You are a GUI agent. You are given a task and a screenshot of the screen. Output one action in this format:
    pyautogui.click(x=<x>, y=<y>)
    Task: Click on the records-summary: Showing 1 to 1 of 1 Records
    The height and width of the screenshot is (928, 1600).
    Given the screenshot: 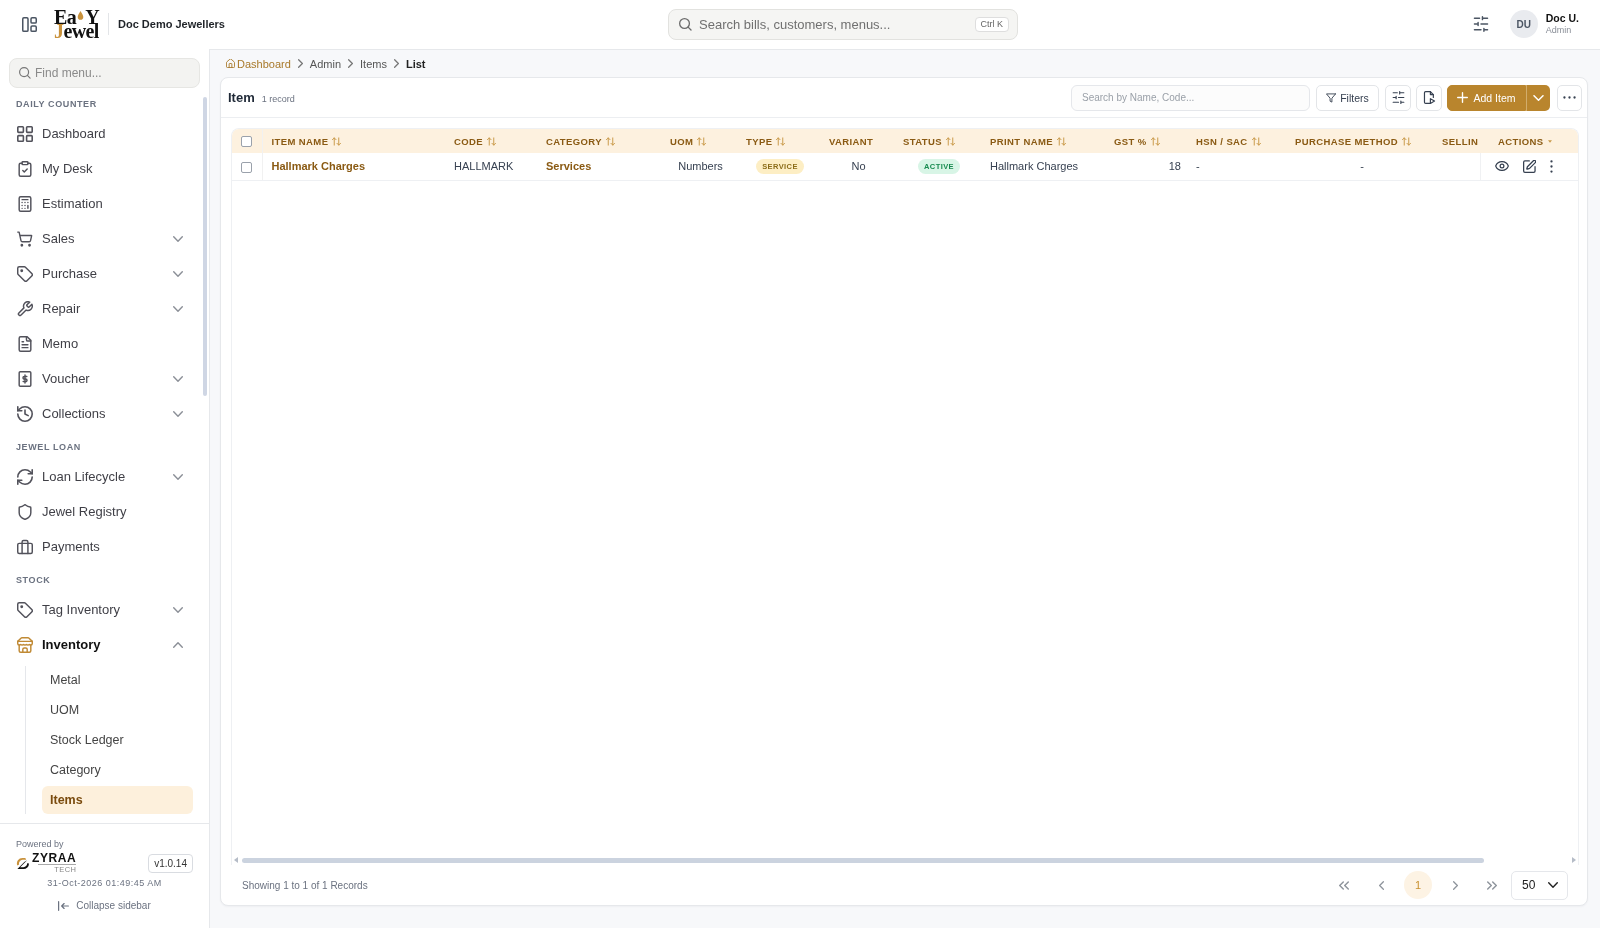 What is the action you would take?
    pyautogui.click(x=305, y=885)
    